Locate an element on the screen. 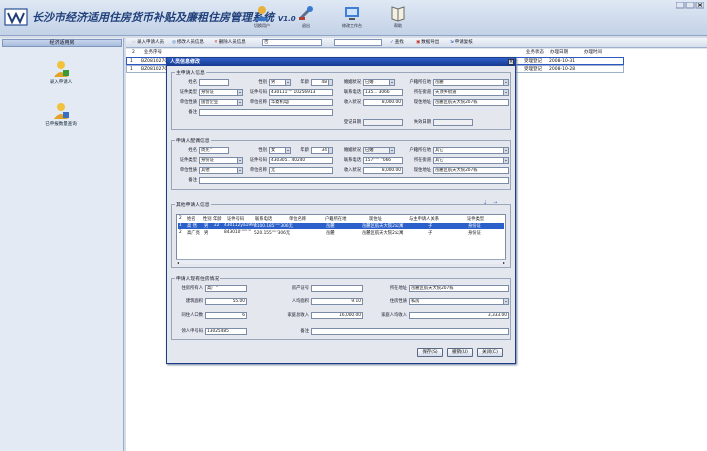  owner-input: 高广'' is located at coordinates (226, 288).